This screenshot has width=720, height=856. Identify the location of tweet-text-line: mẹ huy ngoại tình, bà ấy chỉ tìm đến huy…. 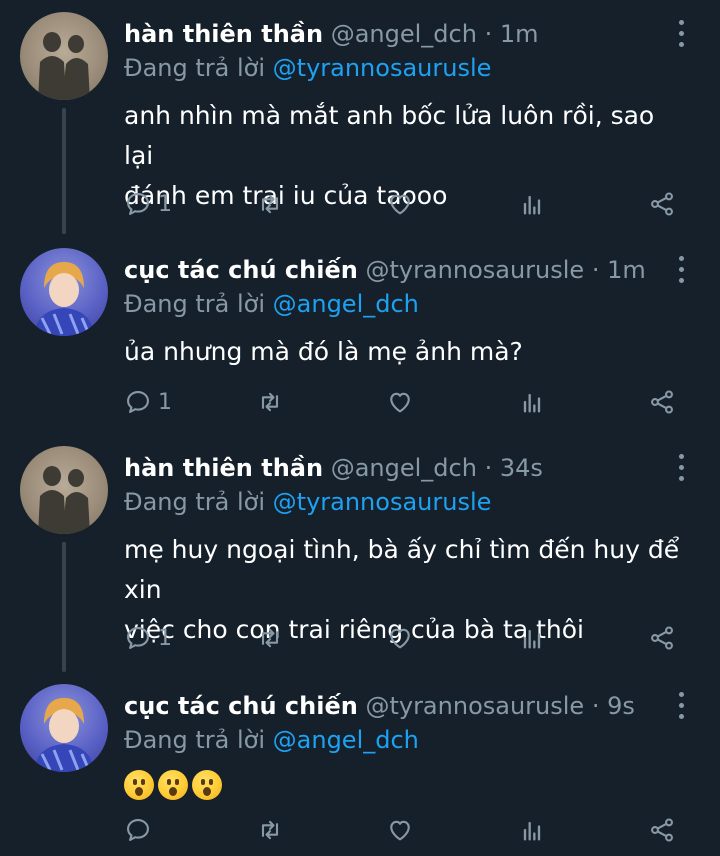
(402, 569).